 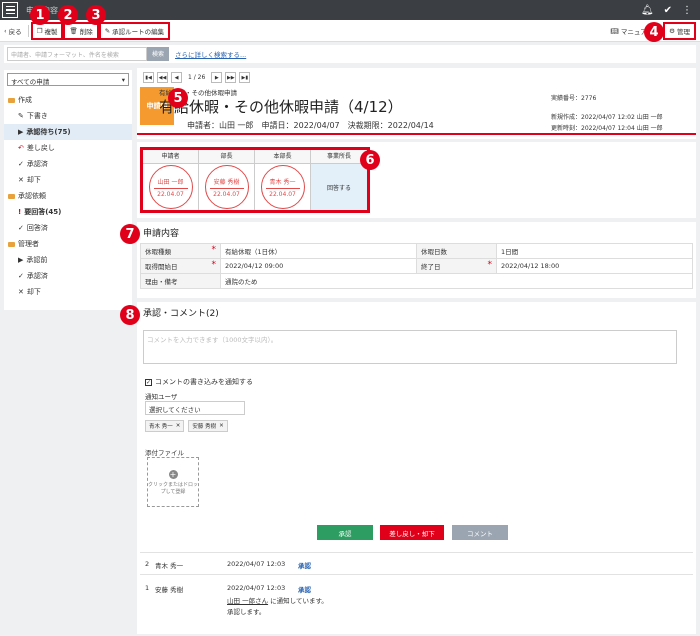 What do you see at coordinates (170, 187) in the screenshot?
I see `approval-seal: 山田 一郎 22.04.07` at bounding box center [170, 187].